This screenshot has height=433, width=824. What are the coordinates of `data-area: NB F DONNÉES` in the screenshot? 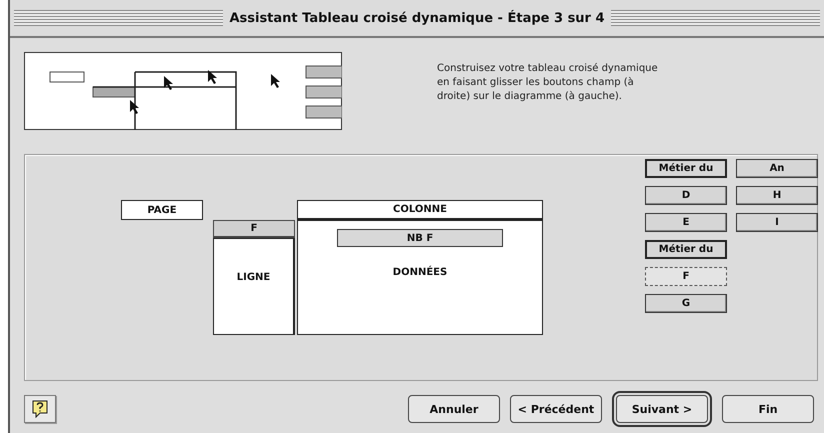 It's located at (420, 277).